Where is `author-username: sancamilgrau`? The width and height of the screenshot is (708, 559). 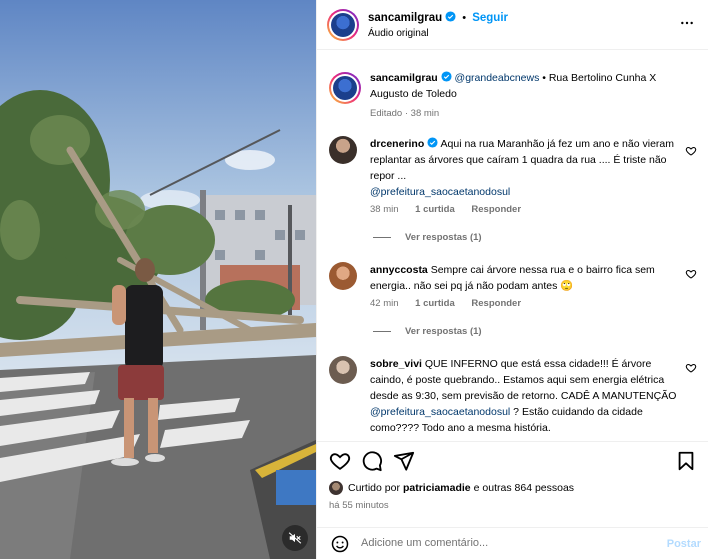
author-username: sancamilgrau is located at coordinates (405, 18).